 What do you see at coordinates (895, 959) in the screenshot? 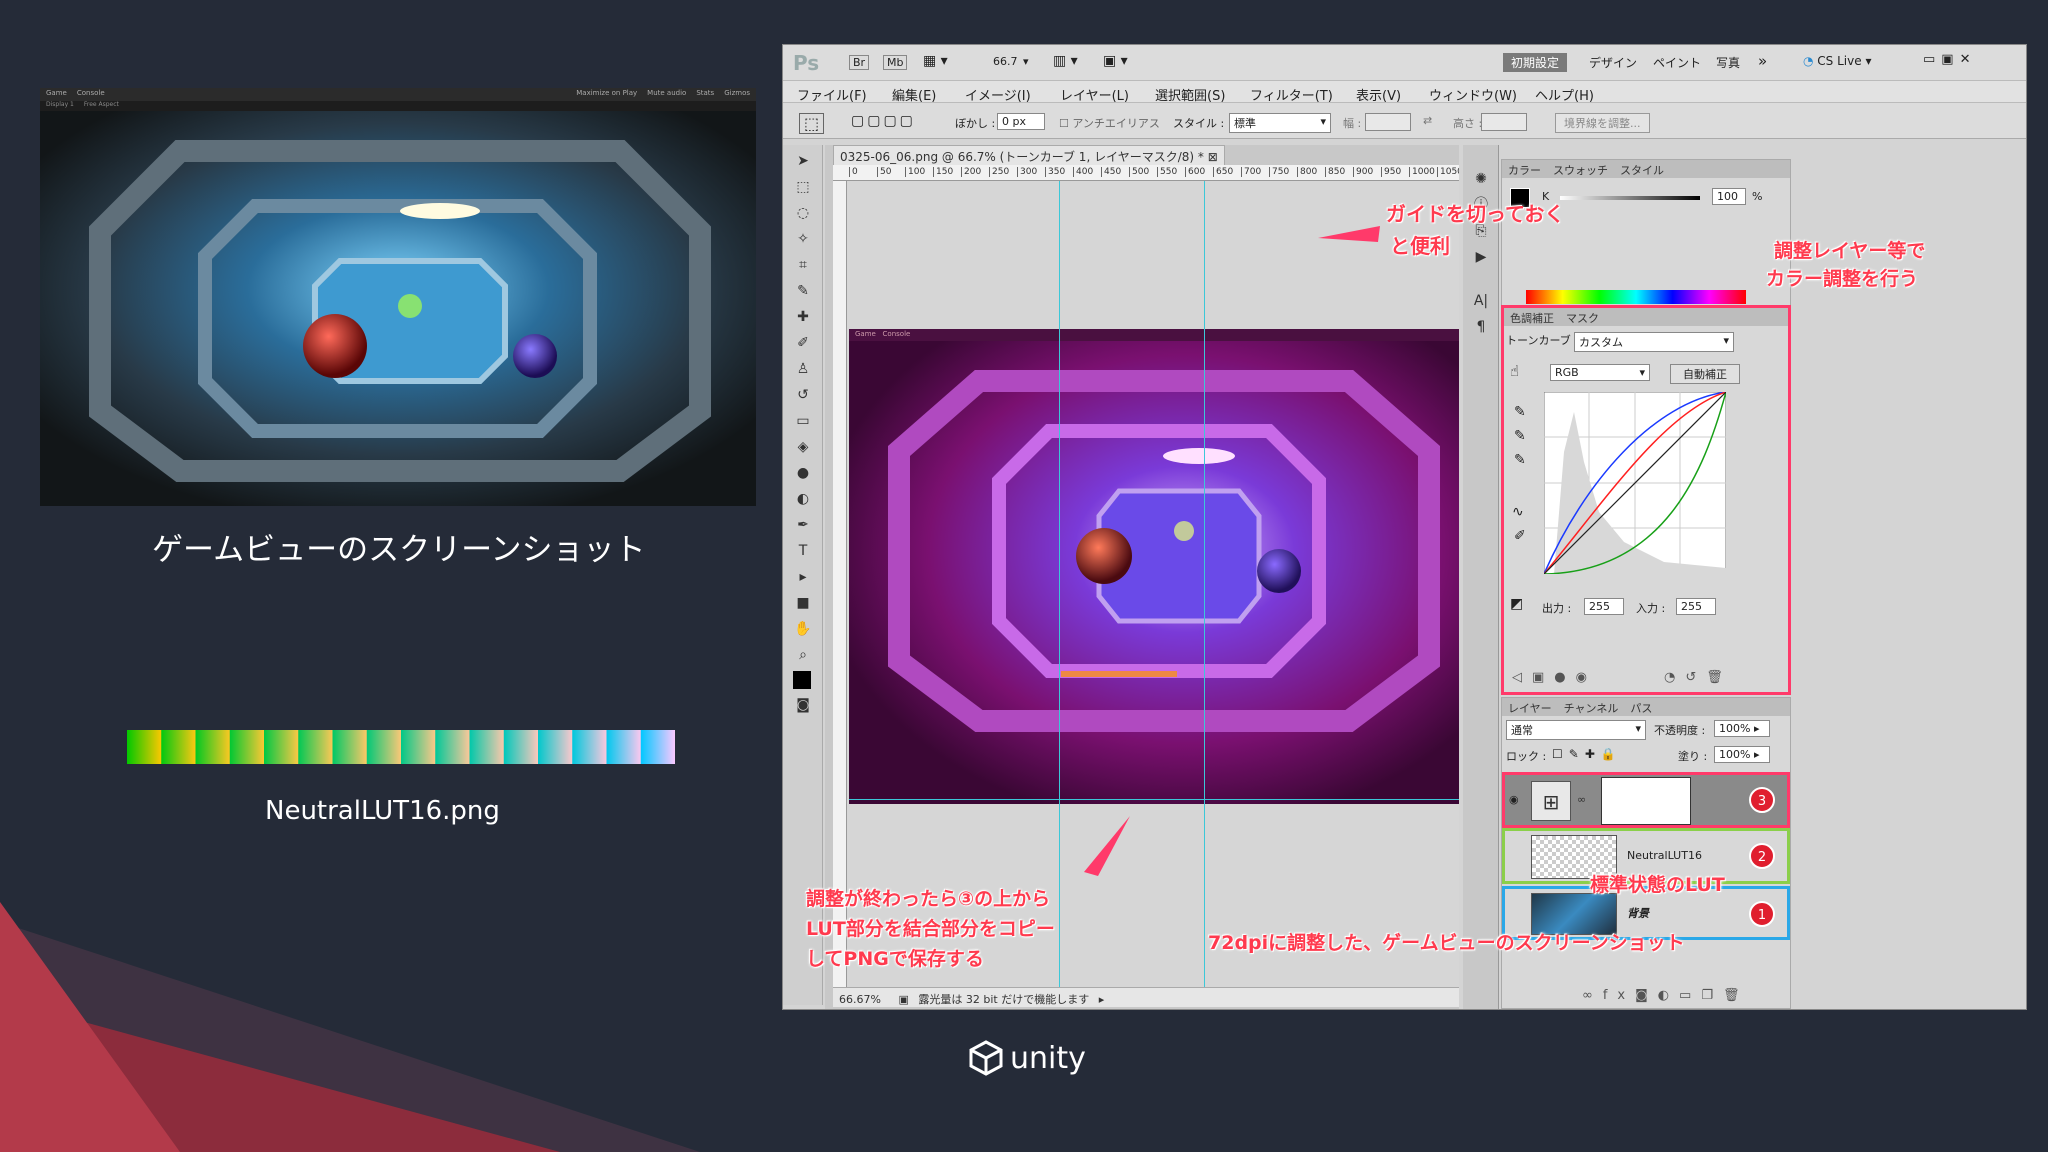
I see `copy-note-line3: してPNGで保存する` at bounding box center [895, 959].